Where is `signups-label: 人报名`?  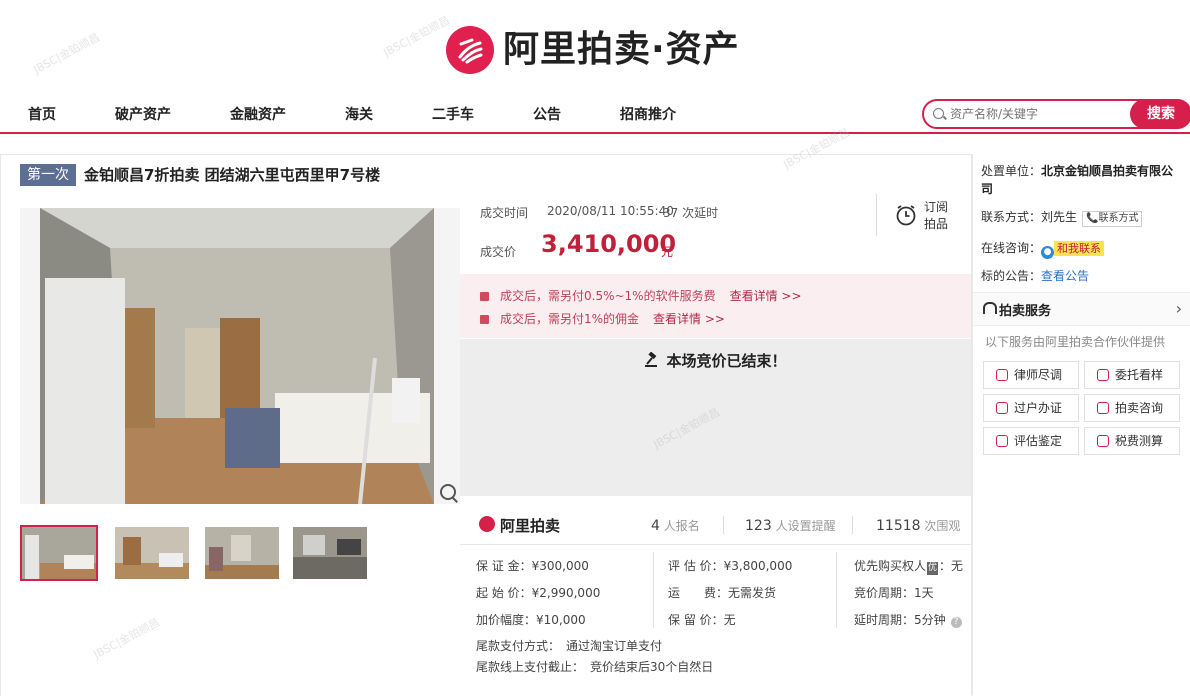
signups-label: 人报名 is located at coordinates (681, 526).